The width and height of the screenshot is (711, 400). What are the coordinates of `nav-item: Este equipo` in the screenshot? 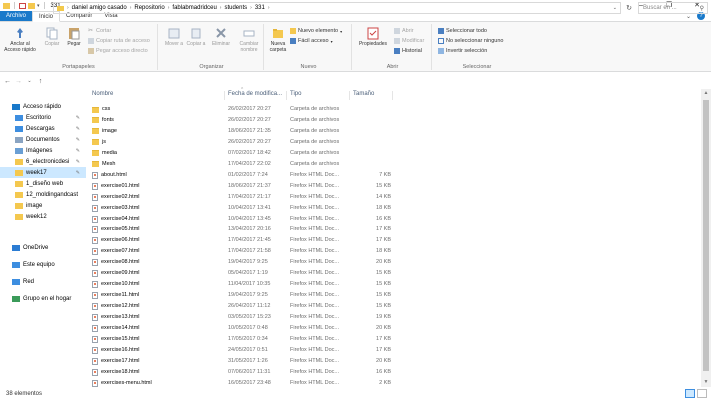 It's located at (43, 264).